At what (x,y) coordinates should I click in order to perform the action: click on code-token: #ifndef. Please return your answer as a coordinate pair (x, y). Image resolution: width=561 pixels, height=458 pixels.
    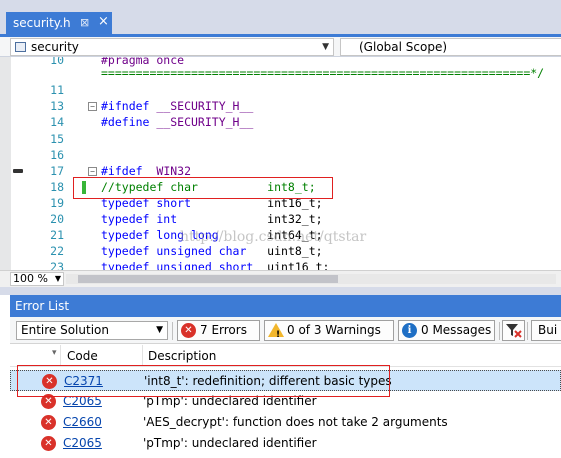
    Looking at the image, I should click on (129, 106).